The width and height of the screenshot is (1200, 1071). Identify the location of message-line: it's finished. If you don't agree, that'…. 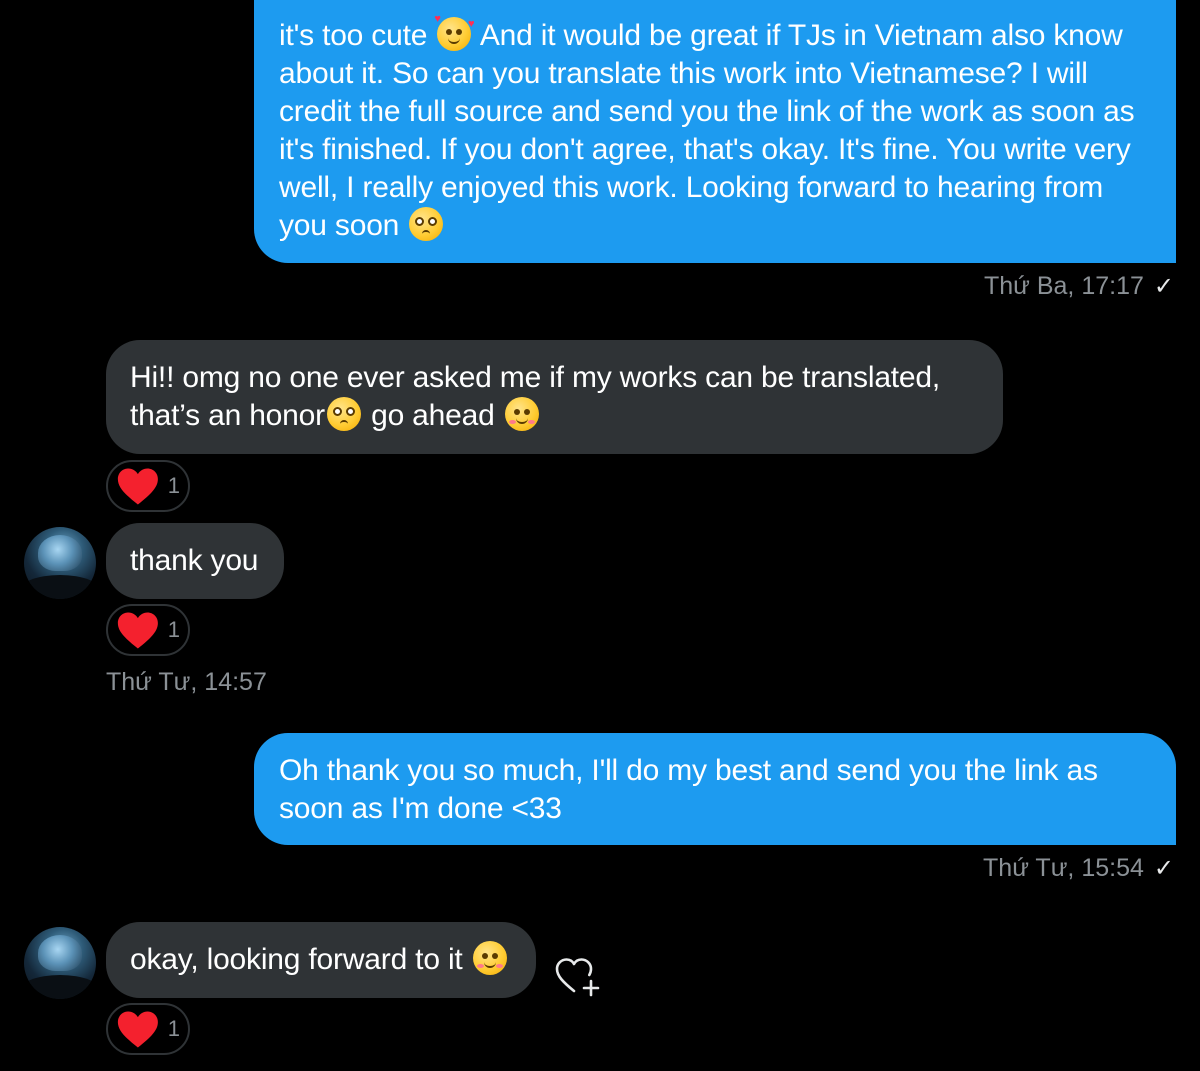
(705, 149).